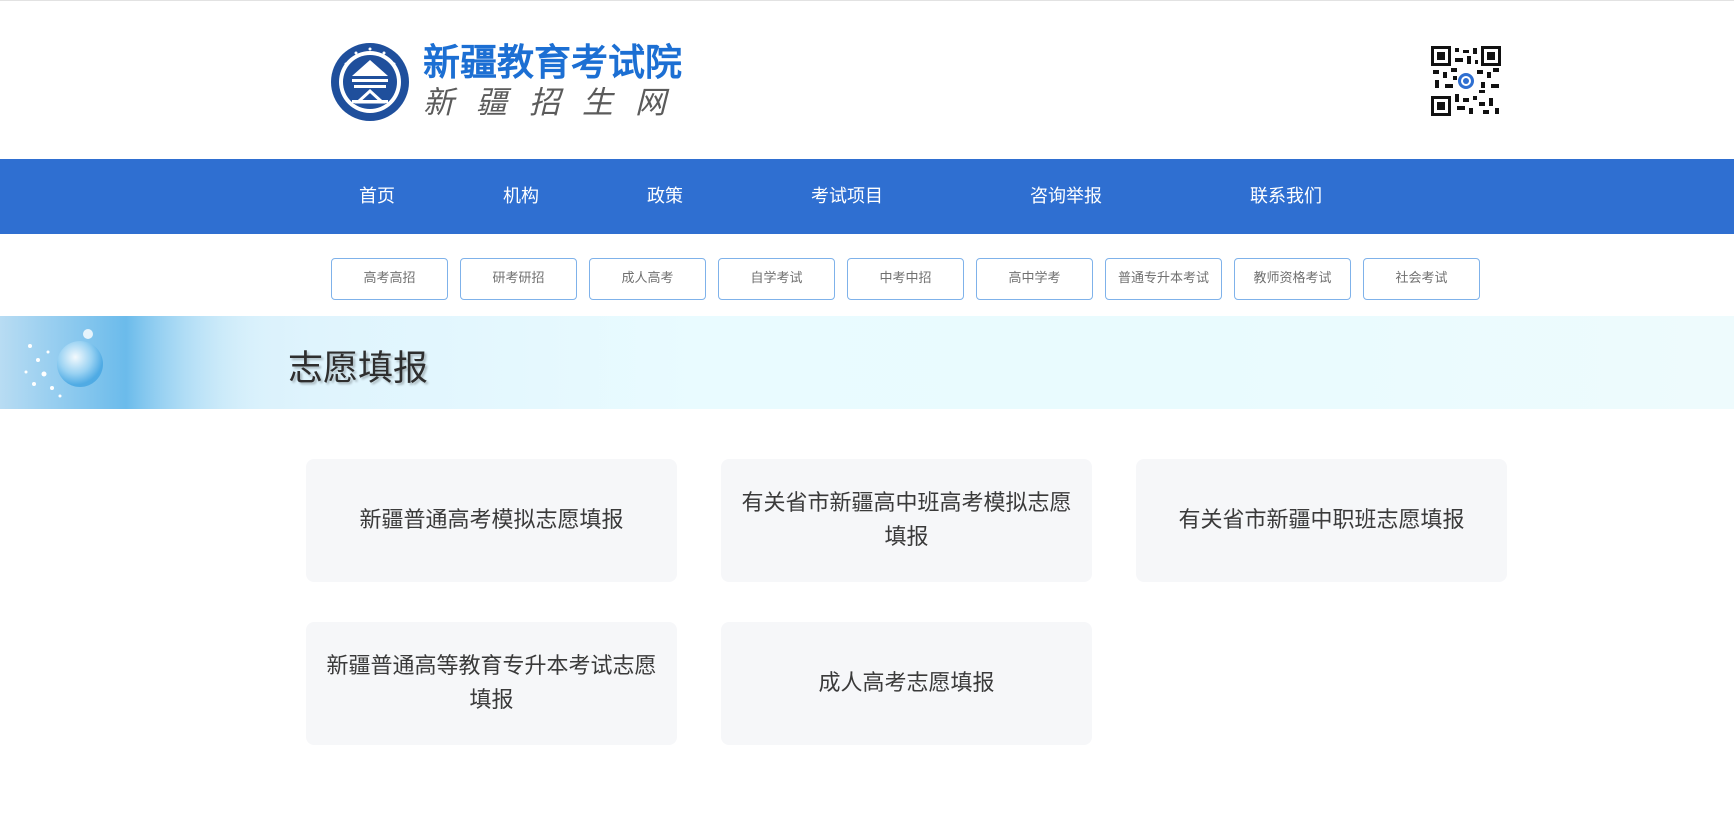  I want to click on category-zhongkao: 中考中招, so click(905, 279).